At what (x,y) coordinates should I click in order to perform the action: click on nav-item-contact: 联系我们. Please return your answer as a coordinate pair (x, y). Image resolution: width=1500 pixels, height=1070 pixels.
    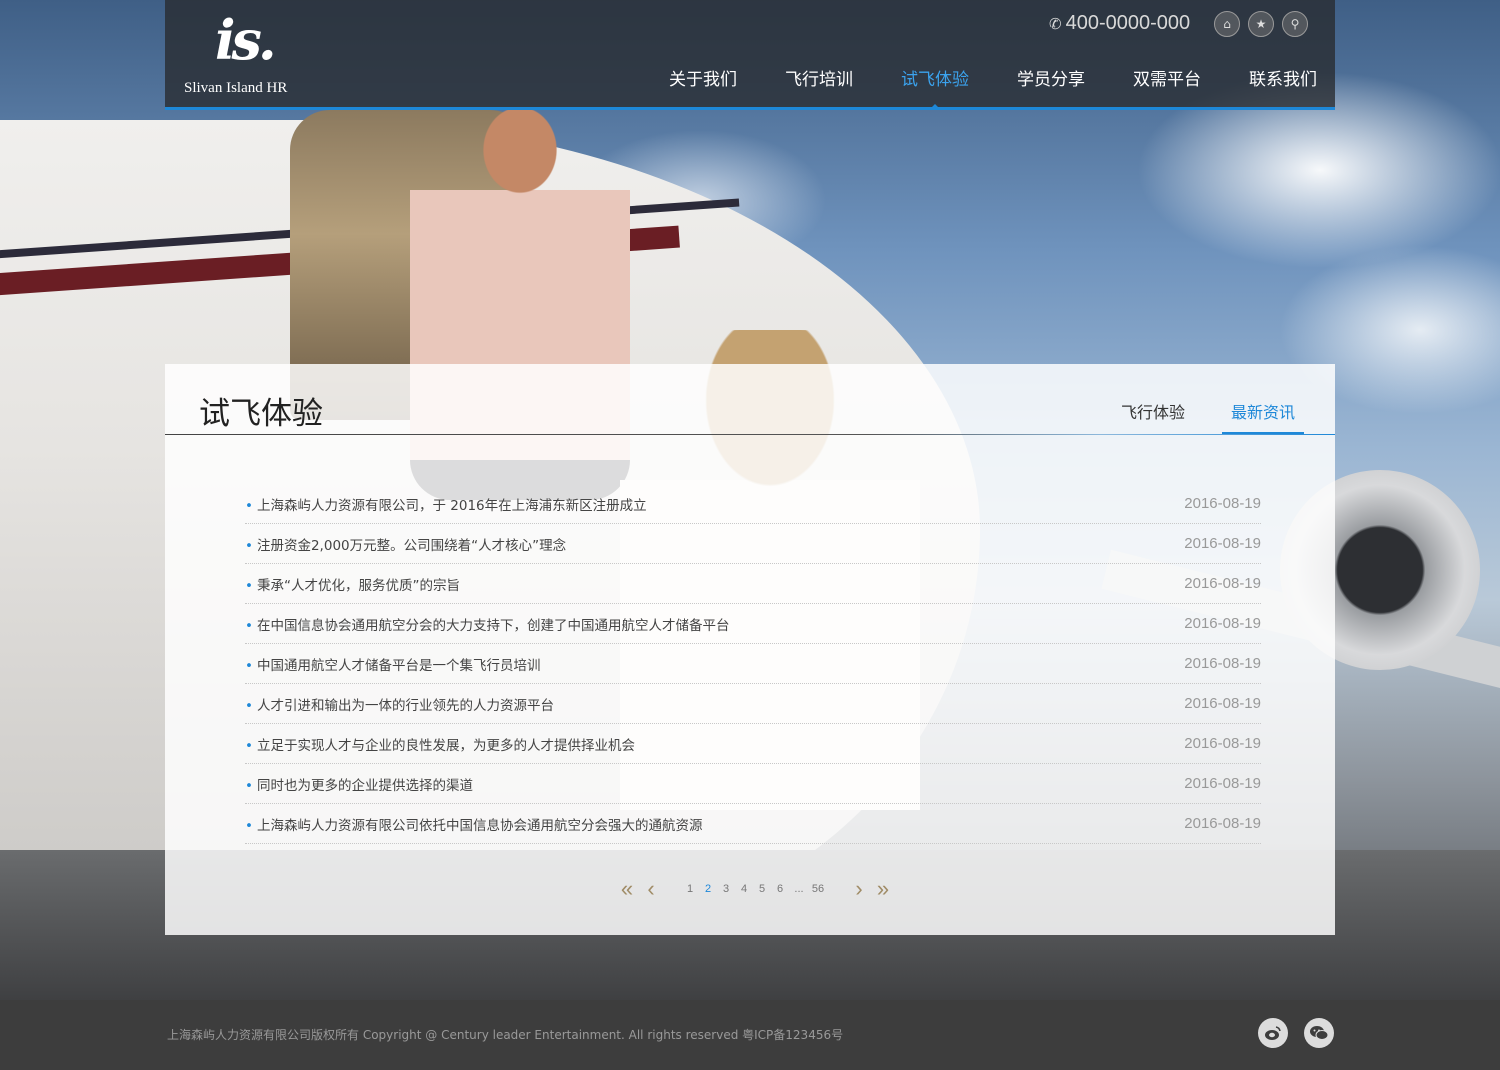
    Looking at the image, I should click on (1283, 87).